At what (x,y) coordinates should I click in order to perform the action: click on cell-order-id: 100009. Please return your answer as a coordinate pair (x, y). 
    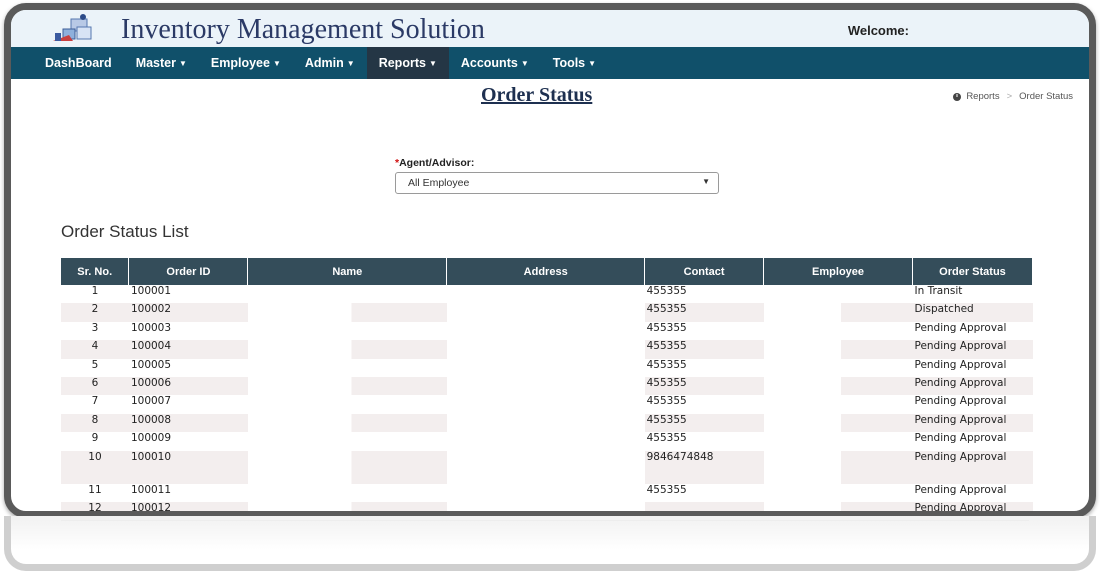
    Looking at the image, I should click on (151, 438).